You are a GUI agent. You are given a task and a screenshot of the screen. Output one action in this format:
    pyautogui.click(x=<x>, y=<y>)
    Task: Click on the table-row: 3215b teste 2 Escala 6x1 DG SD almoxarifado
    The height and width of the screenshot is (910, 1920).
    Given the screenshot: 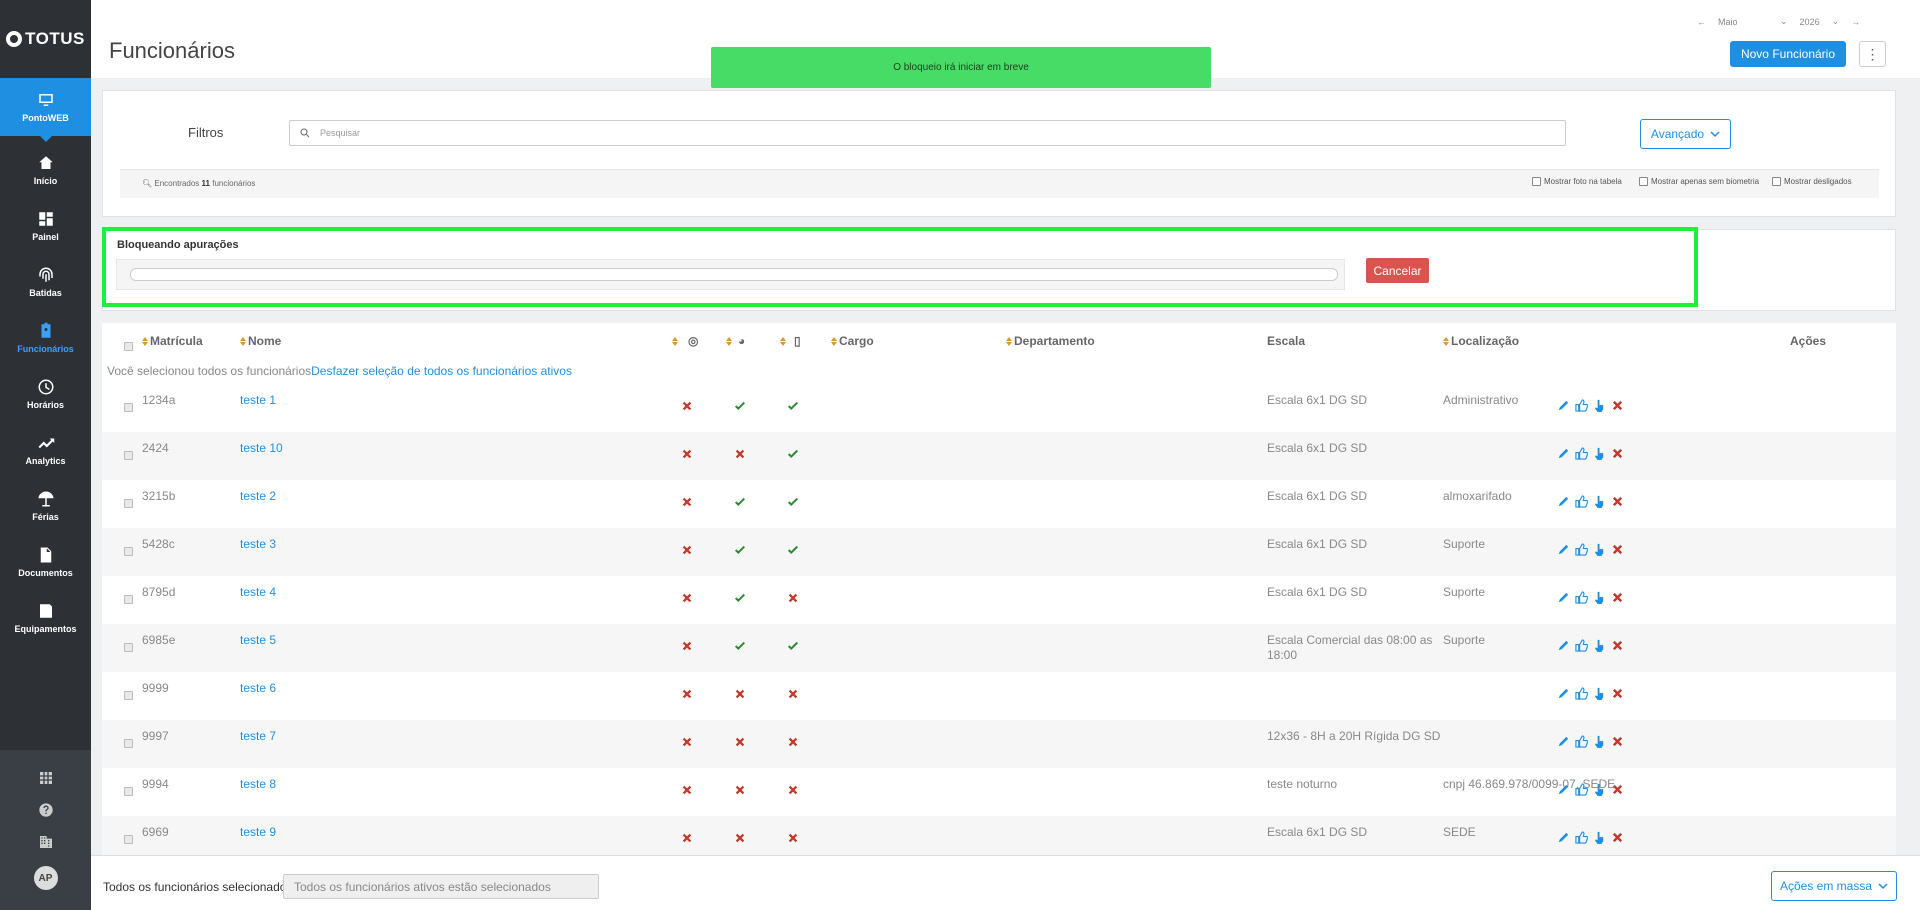 What is the action you would take?
    pyautogui.click(x=999, y=504)
    